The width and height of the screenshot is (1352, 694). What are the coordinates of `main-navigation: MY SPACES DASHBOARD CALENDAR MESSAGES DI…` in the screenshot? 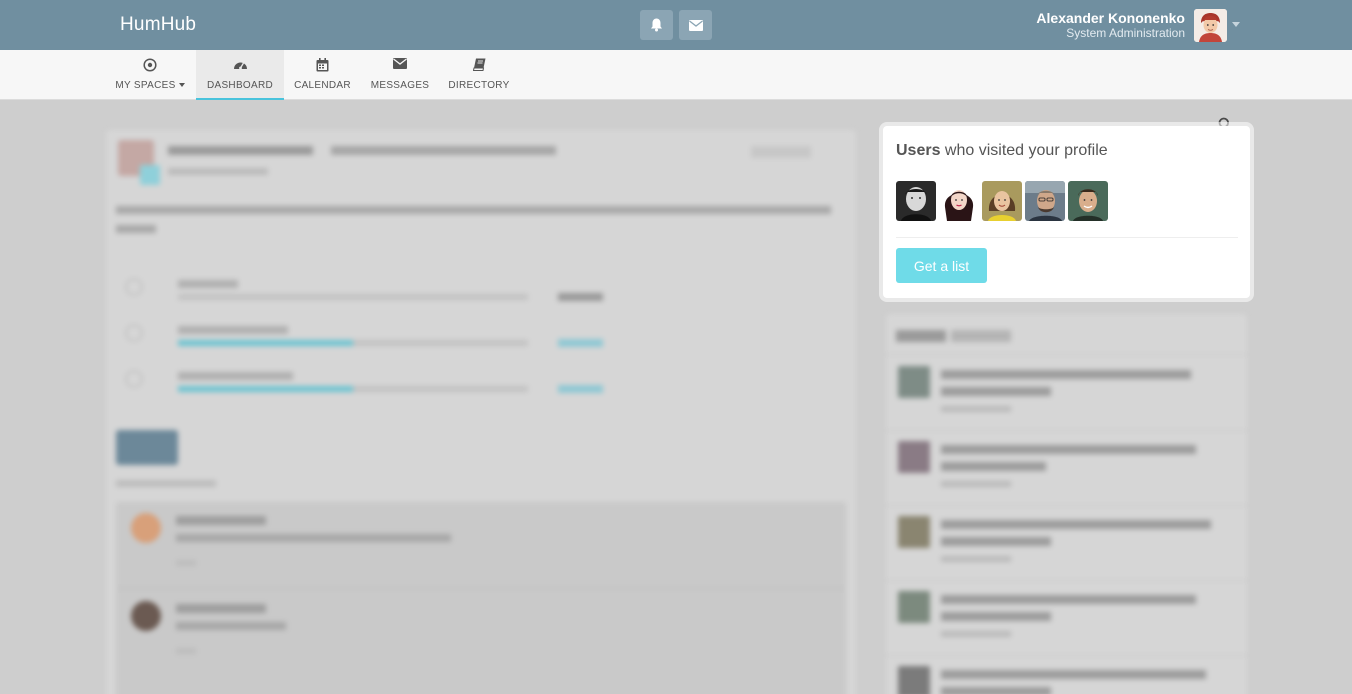 It's located at (676, 90).